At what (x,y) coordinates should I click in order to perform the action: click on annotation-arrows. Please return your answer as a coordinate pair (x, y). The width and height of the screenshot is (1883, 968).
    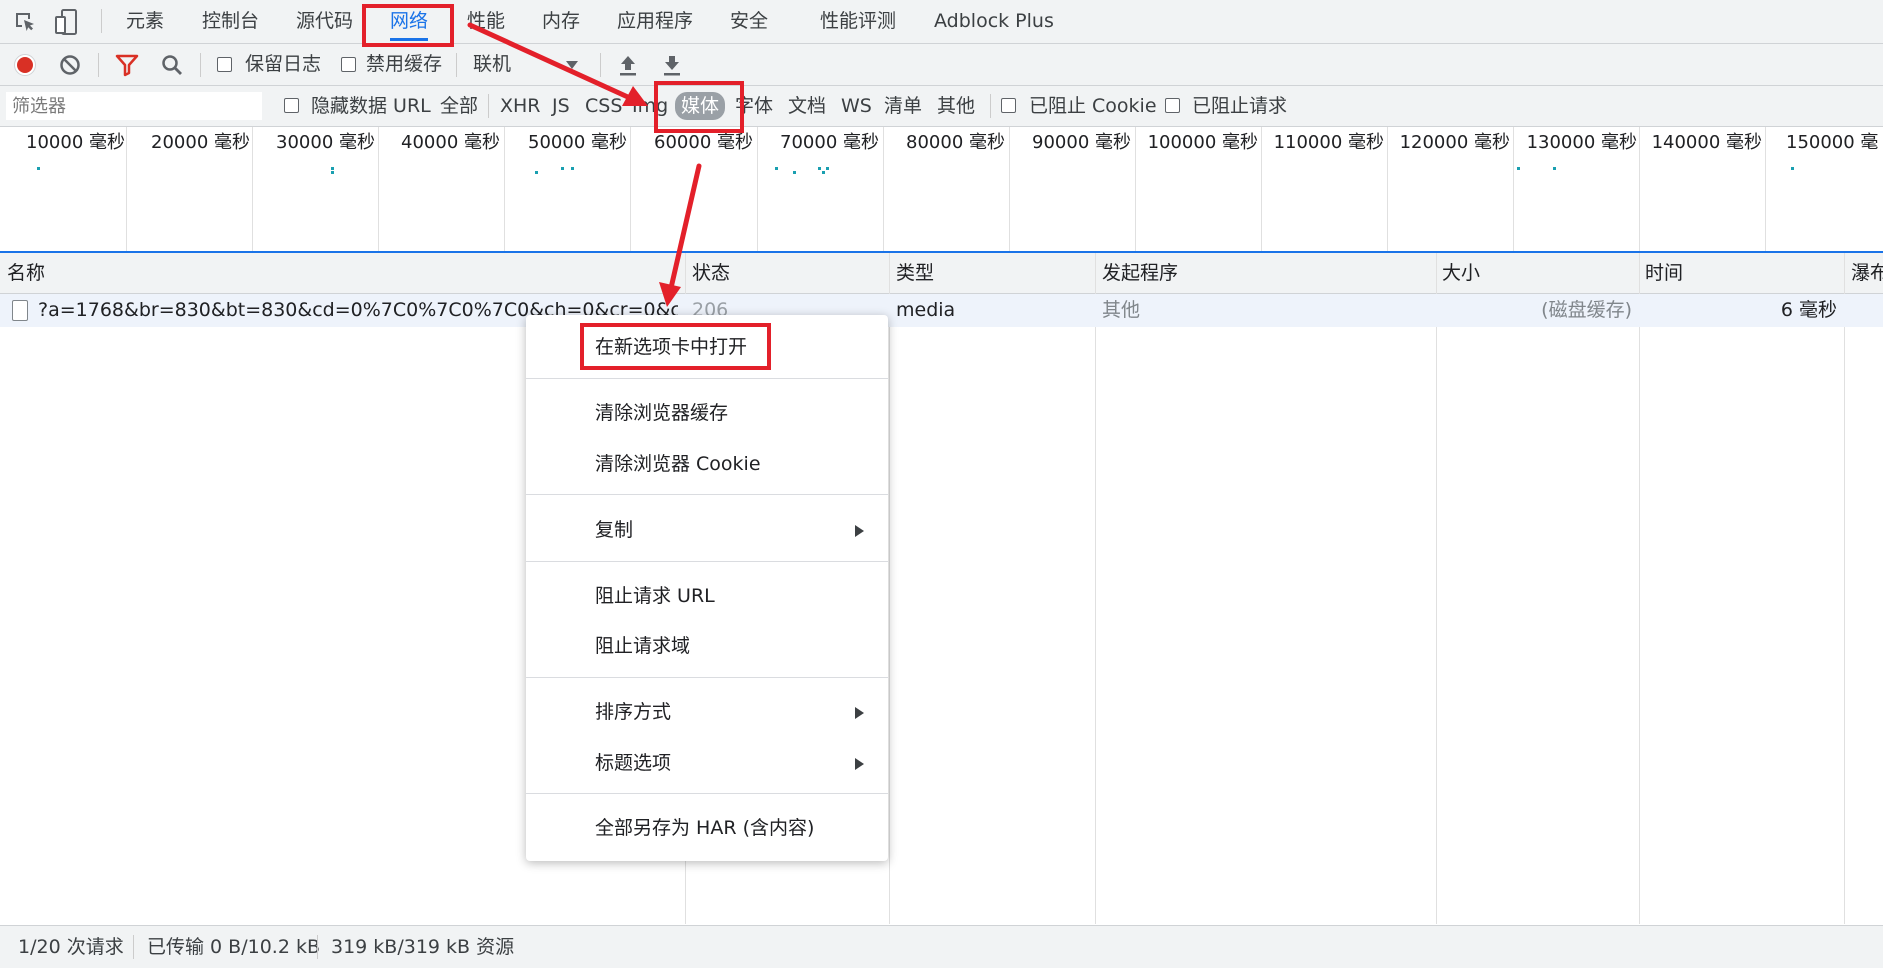
    Looking at the image, I should click on (584, 164).